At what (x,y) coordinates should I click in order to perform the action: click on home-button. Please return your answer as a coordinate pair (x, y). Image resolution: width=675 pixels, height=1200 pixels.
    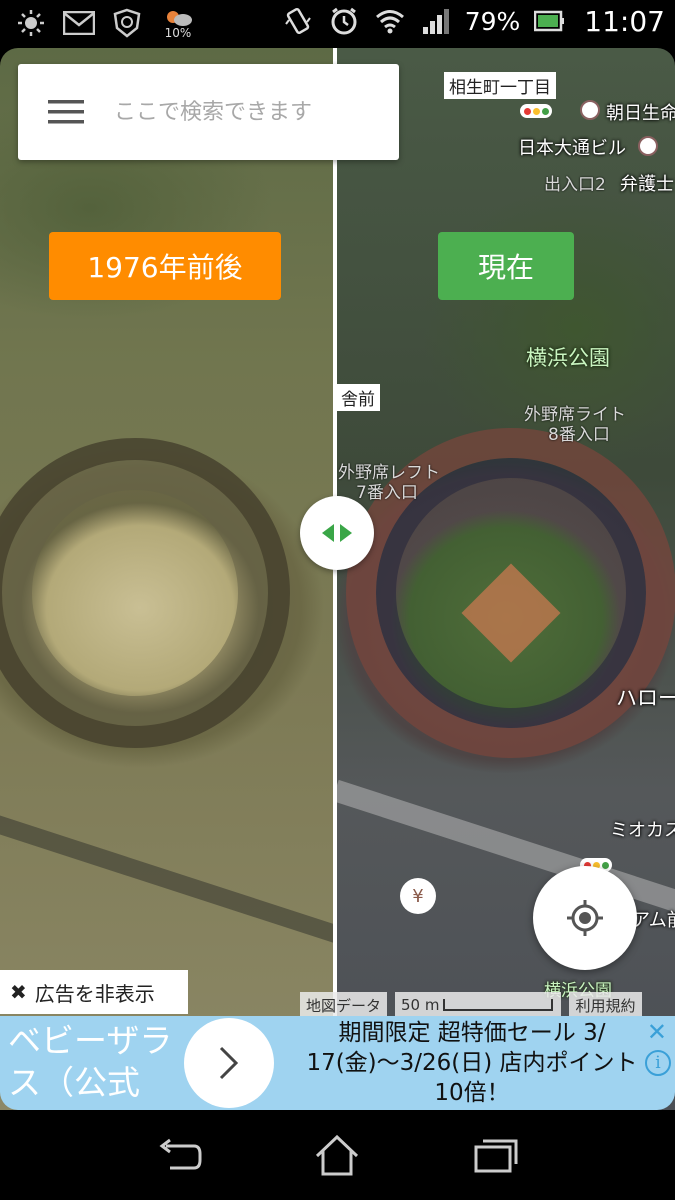
    Looking at the image, I should click on (337, 1155).